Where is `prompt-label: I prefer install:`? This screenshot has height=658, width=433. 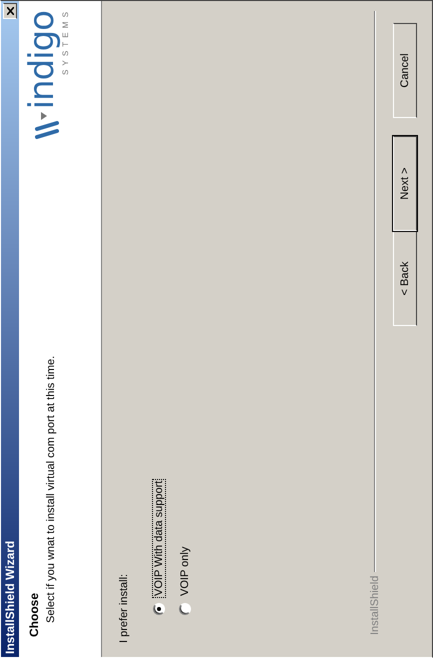
prompt-label: I prefer install: is located at coordinates (124, 607).